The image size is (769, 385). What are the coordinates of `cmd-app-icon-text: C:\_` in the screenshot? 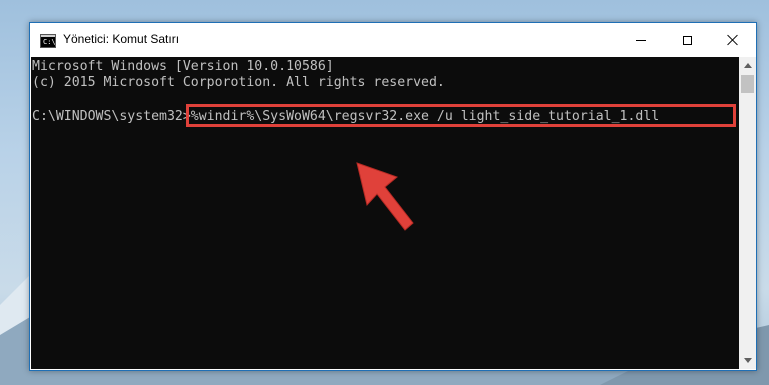 It's located at (51, 42).